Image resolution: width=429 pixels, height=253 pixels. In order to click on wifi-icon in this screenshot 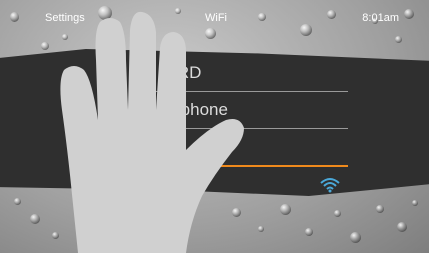, I will do `click(330, 185)`.